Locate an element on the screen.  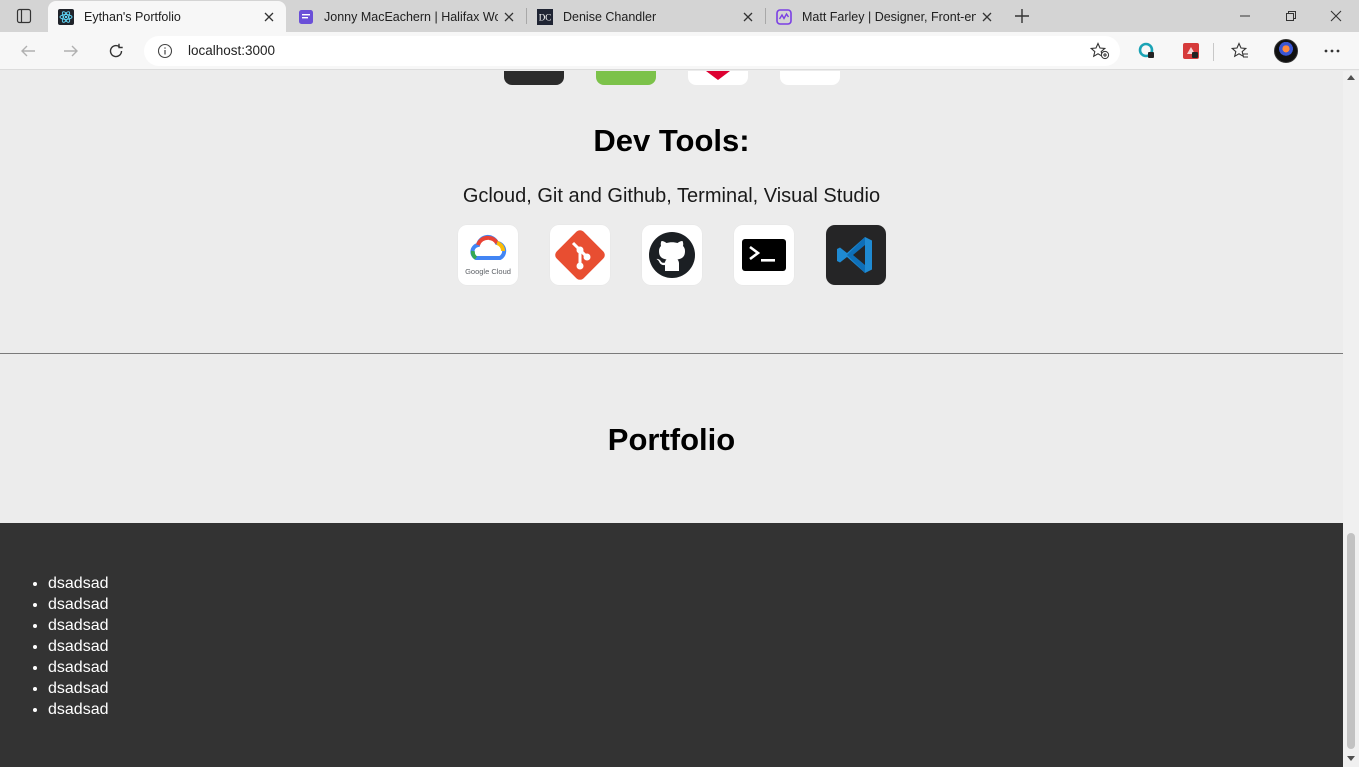
more-icon is located at coordinates (1332, 51).